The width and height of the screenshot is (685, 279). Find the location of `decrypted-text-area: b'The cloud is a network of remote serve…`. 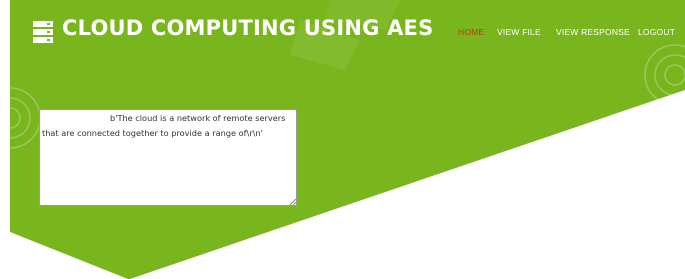

decrypted-text-area: b'The cloud is a network of remote serve… is located at coordinates (168, 157).